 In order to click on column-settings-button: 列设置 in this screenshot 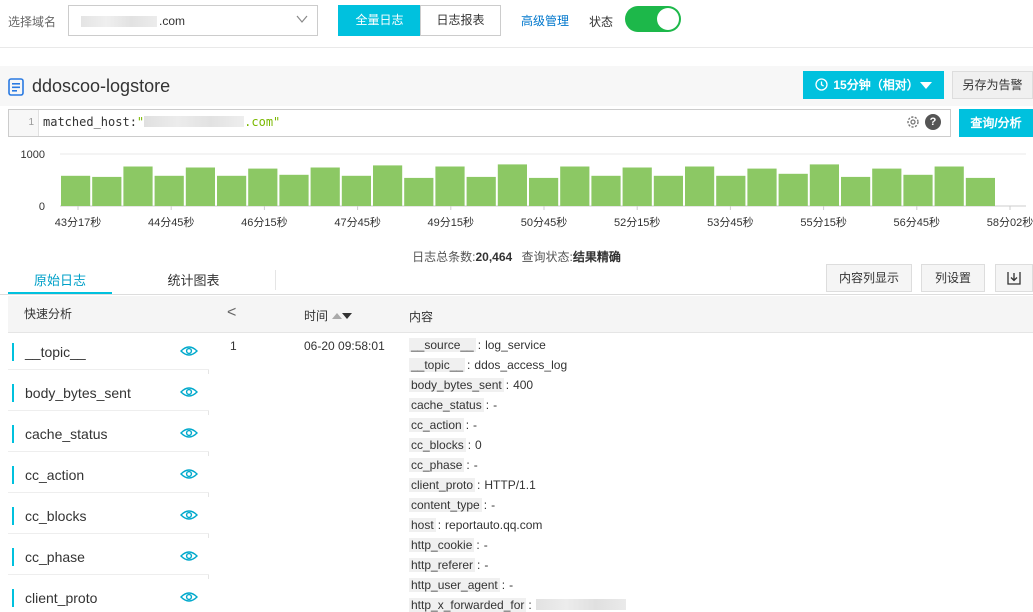, I will do `click(953, 278)`.